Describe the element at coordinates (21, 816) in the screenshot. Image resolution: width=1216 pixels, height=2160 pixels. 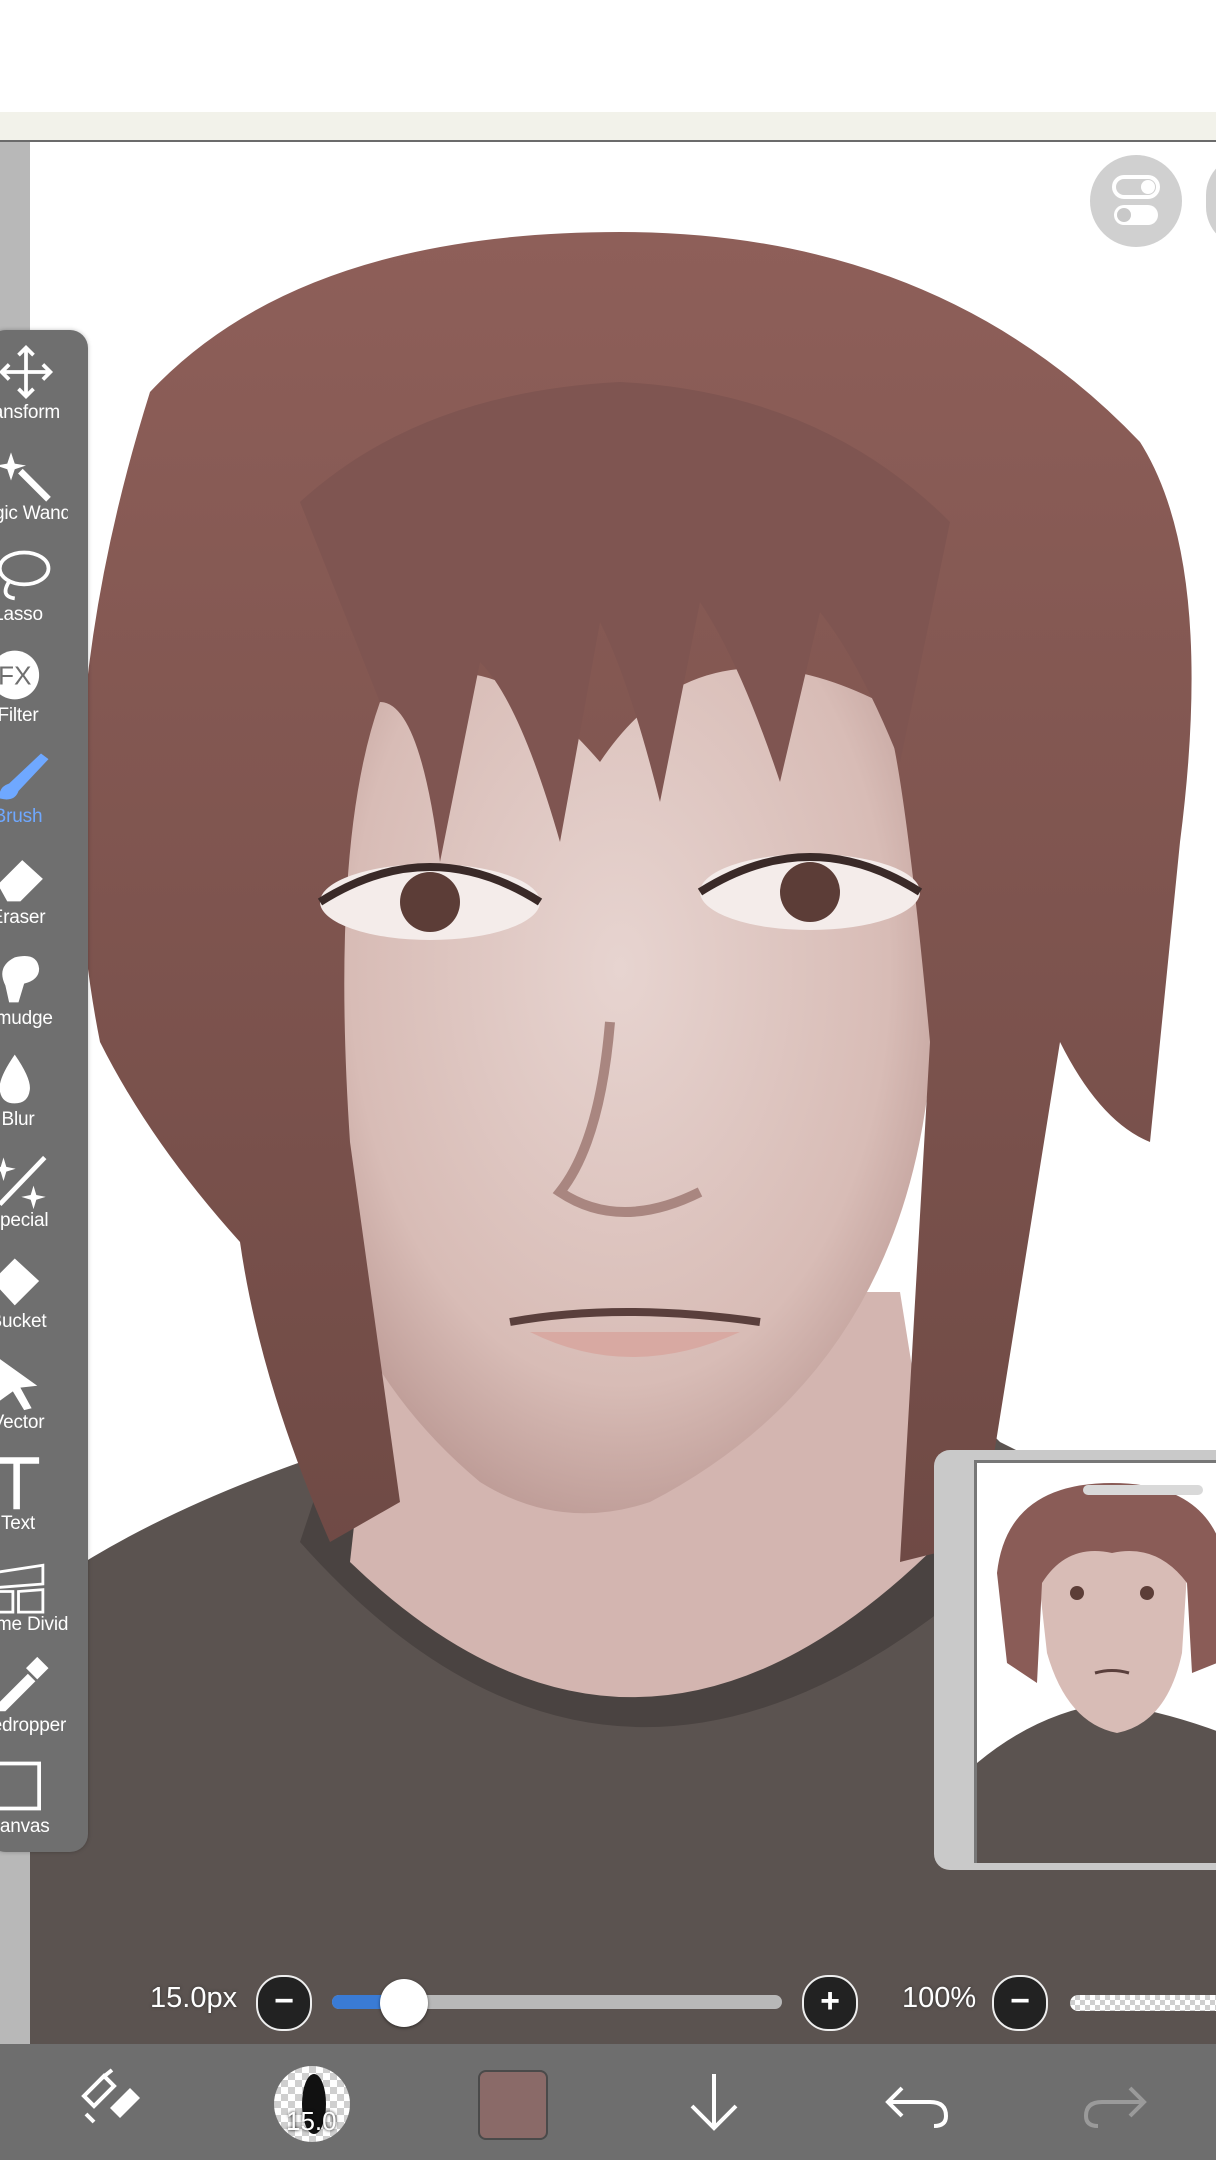
I see `tool-label: Brush` at that location.